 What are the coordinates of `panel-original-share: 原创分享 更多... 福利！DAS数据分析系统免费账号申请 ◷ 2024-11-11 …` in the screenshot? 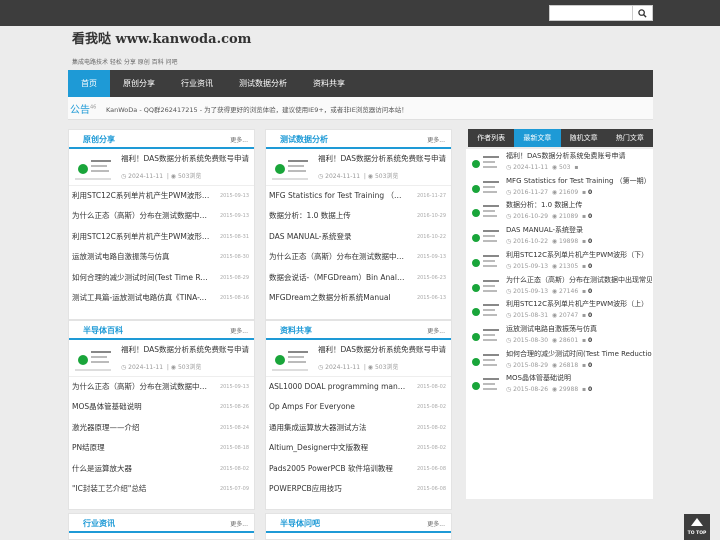 It's located at (161, 224).